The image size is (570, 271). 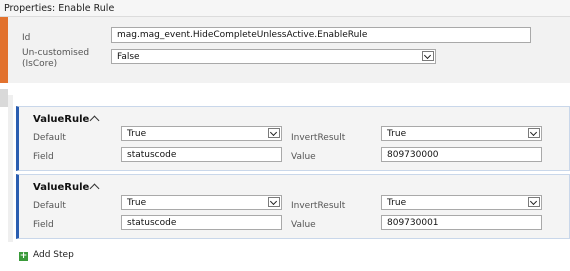 I want to click on properties-accent-bar, so click(x=4, y=50).